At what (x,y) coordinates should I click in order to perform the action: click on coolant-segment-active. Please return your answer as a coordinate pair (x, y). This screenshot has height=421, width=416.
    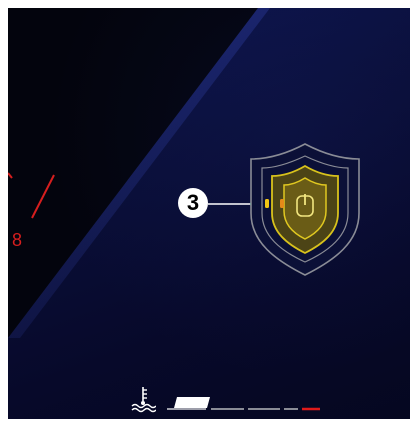
    Looking at the image, I should click on (192, 402).